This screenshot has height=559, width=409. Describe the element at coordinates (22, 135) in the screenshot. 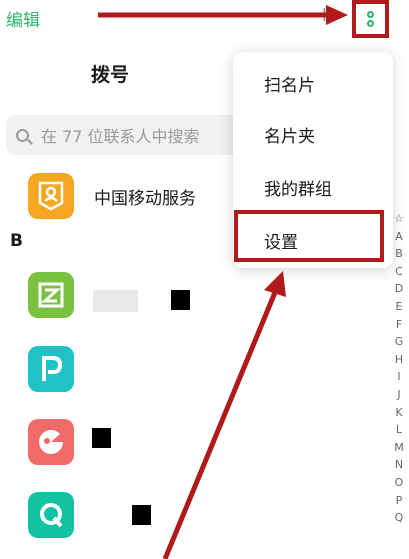

I see `search-icon` at that location.